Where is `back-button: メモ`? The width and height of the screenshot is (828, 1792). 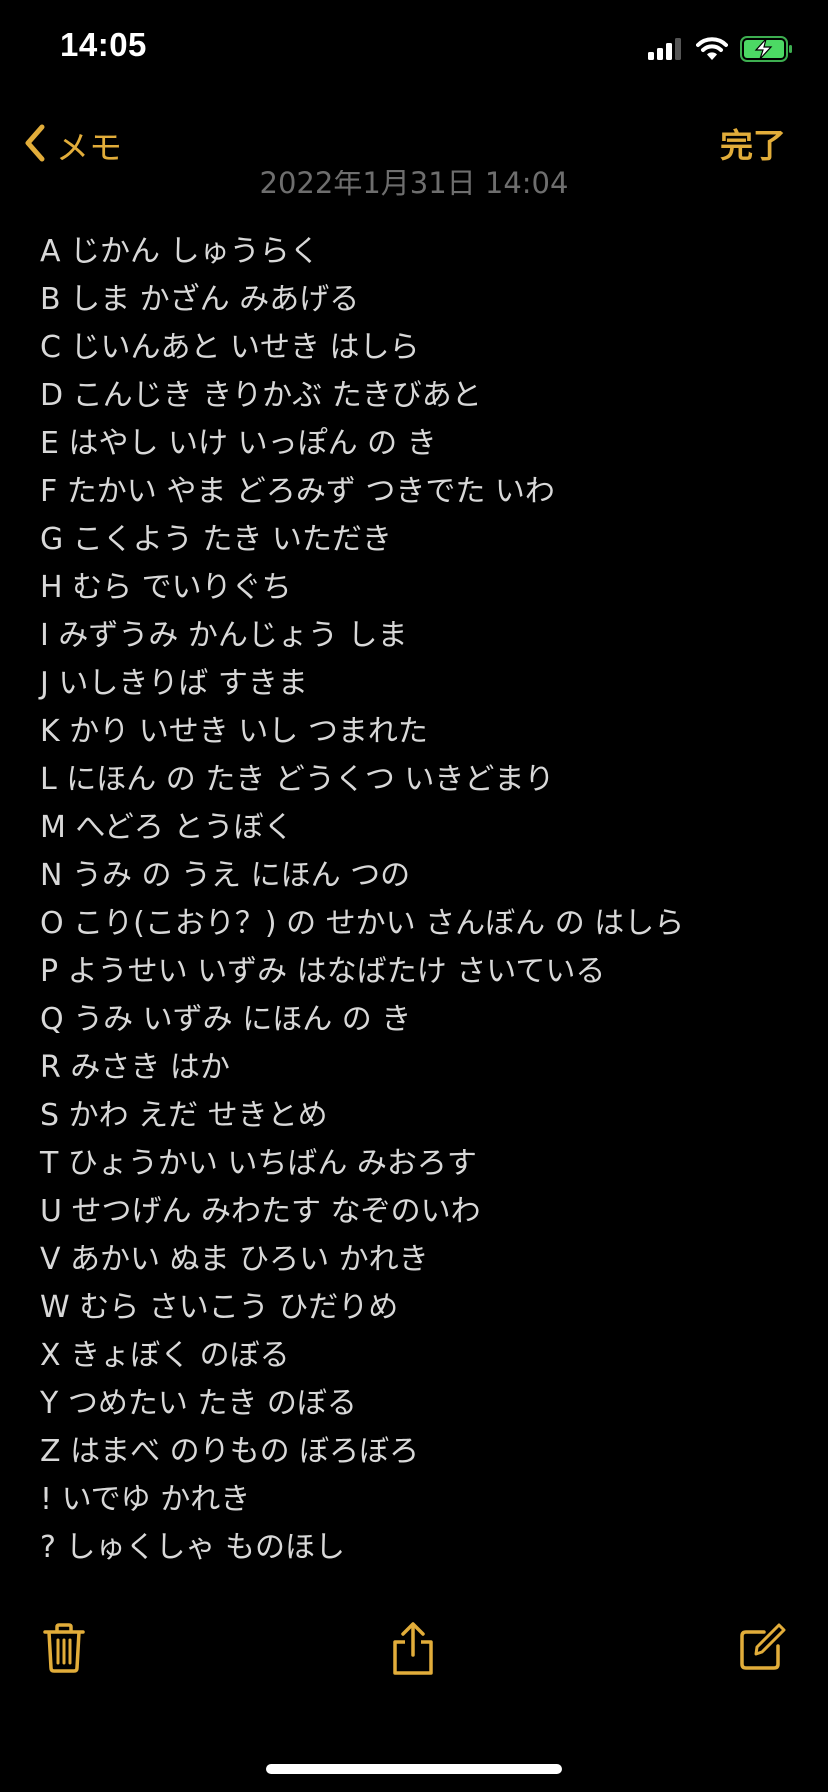
back-button: メモ is located at coordinates (73, 145).